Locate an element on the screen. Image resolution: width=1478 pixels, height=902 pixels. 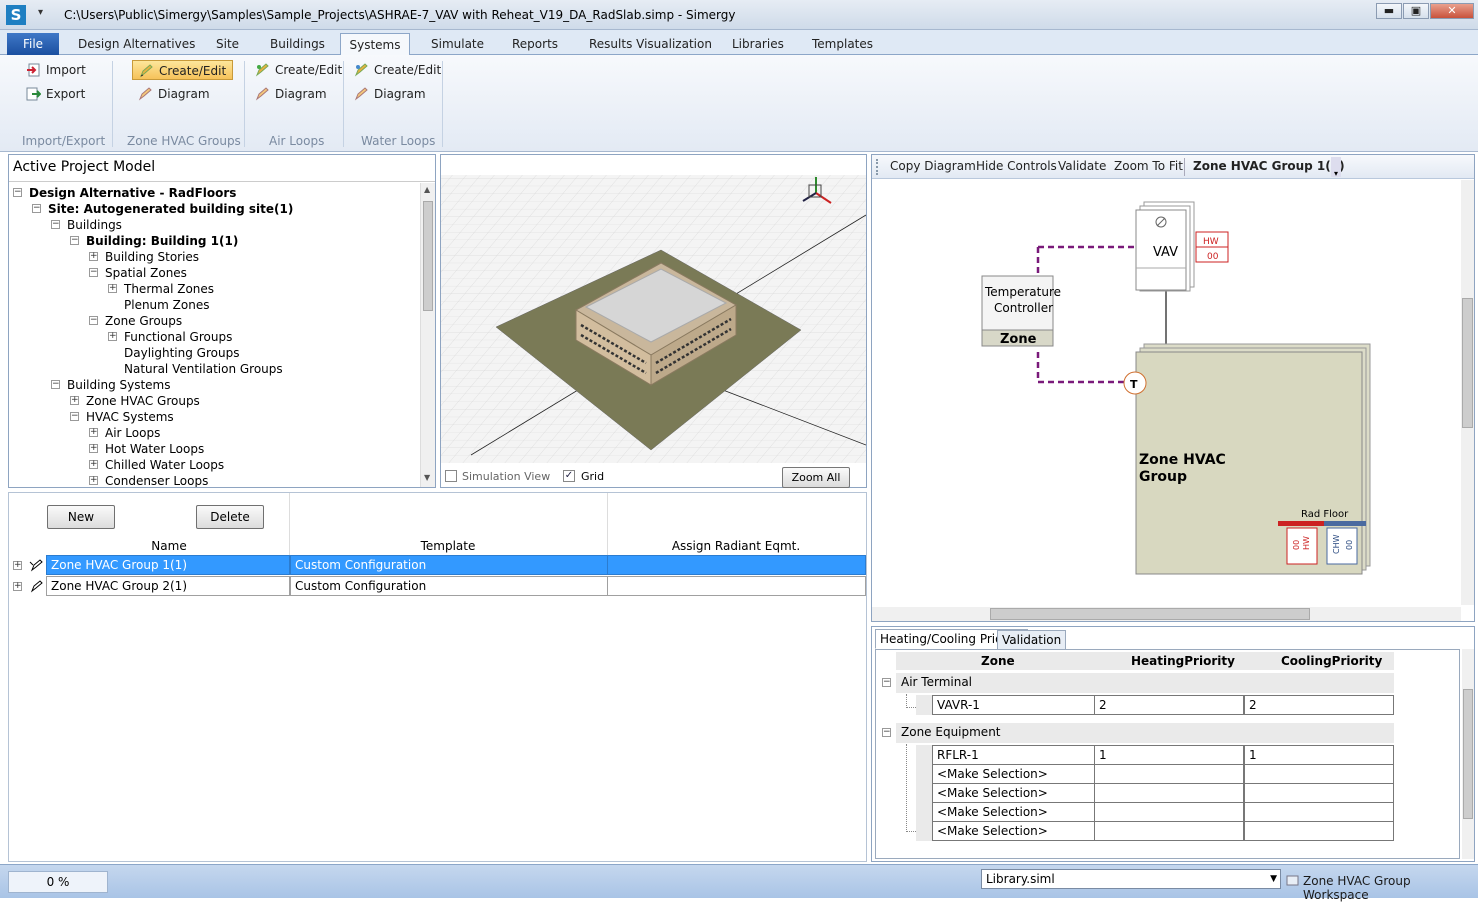
zone-hvac-create-edit-button: Create/Edit is located at coordinates (183, 70).